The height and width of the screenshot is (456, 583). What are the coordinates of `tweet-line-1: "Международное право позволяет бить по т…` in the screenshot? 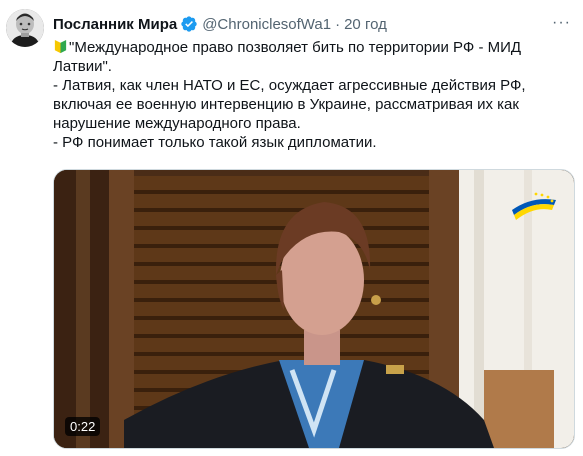 It's located at (313, 57).